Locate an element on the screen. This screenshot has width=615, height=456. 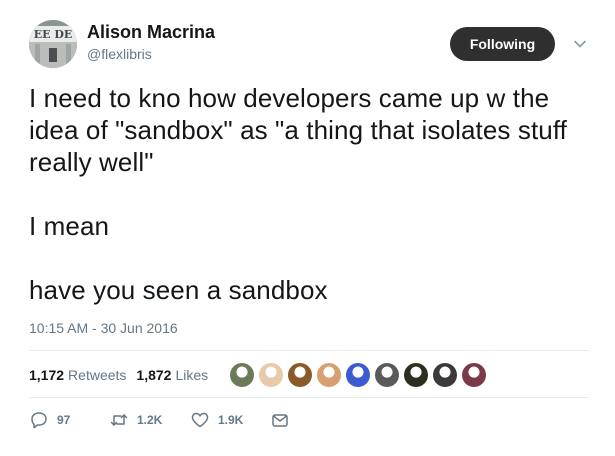
avatar-image: EE DE is located at coordinates (53, 44).